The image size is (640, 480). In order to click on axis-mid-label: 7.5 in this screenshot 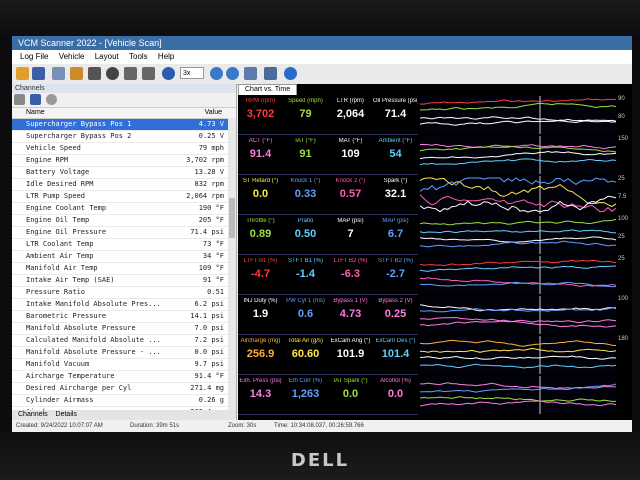, I will do `click(622, 197)`.